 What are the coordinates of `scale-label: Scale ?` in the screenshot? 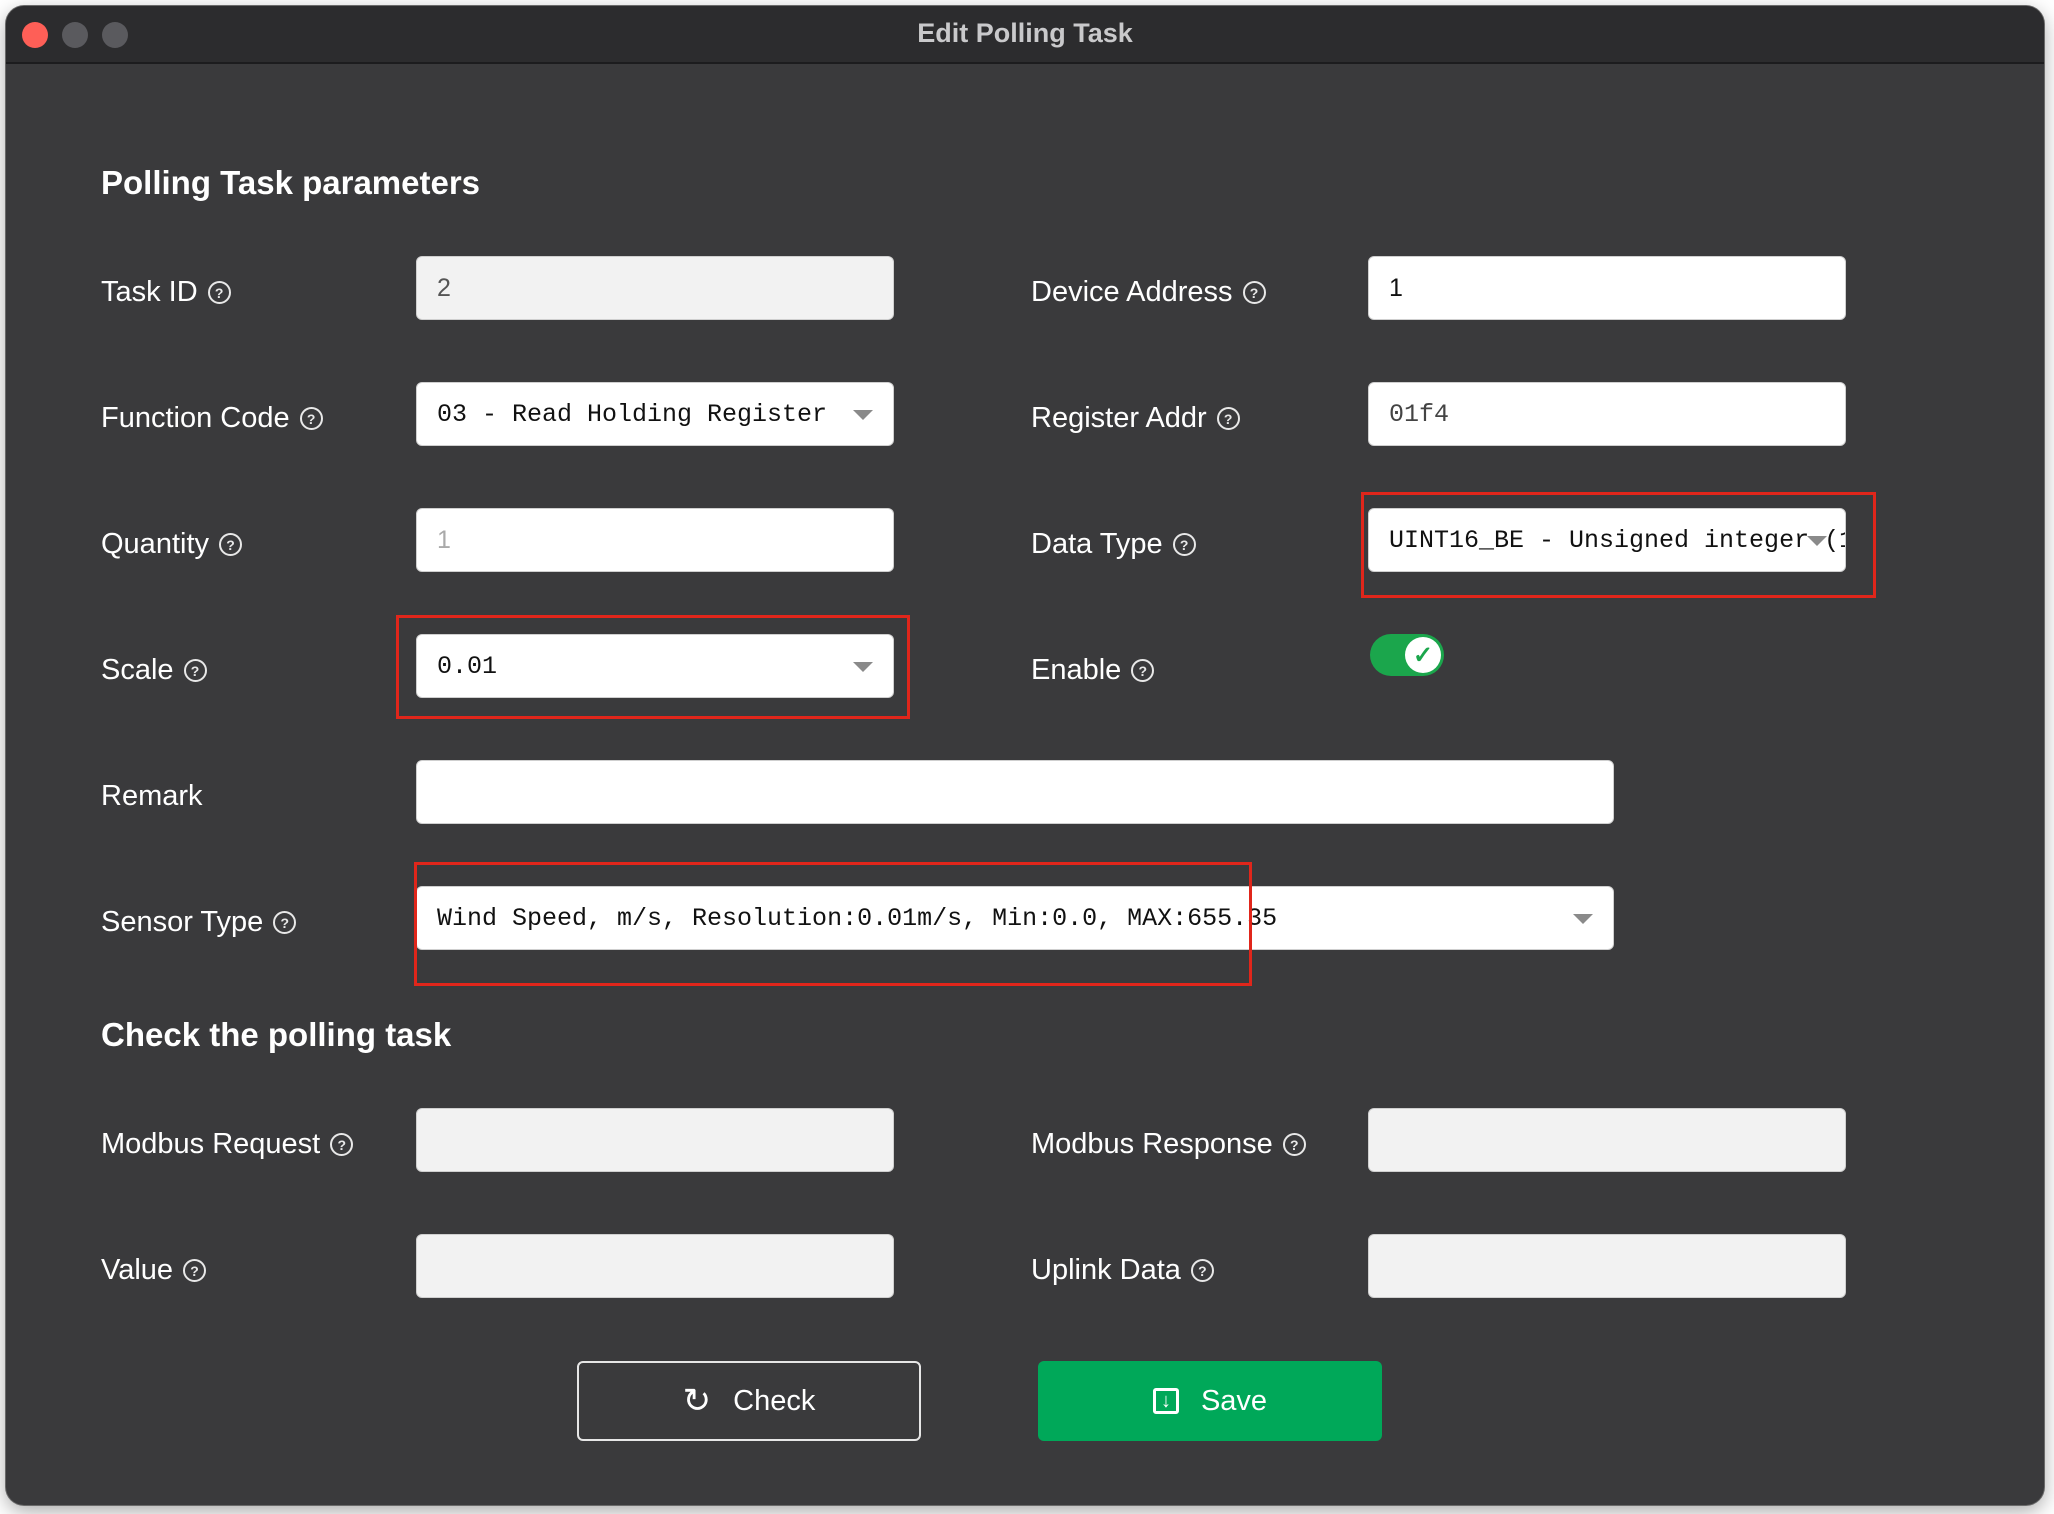 It's located at (154, 670).